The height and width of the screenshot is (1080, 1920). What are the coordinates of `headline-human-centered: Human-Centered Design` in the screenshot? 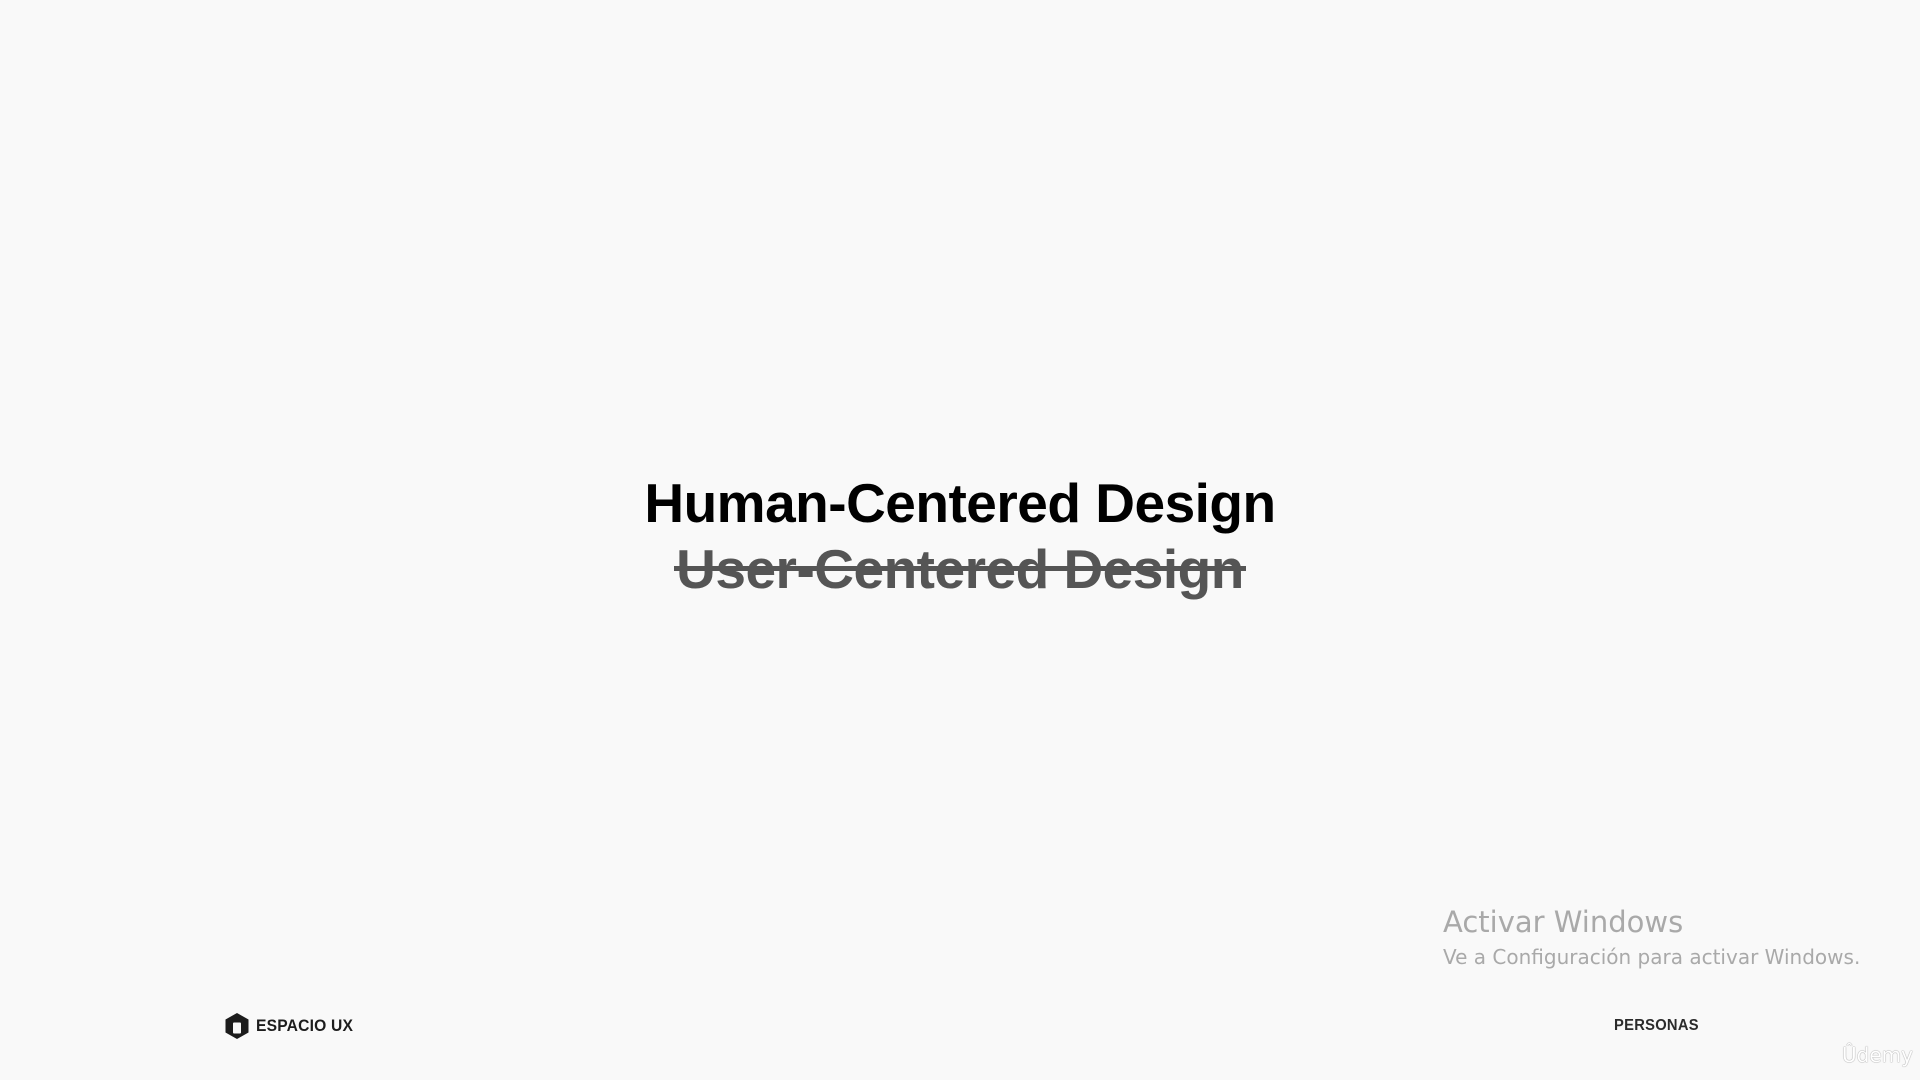 It's located at (960, 503).